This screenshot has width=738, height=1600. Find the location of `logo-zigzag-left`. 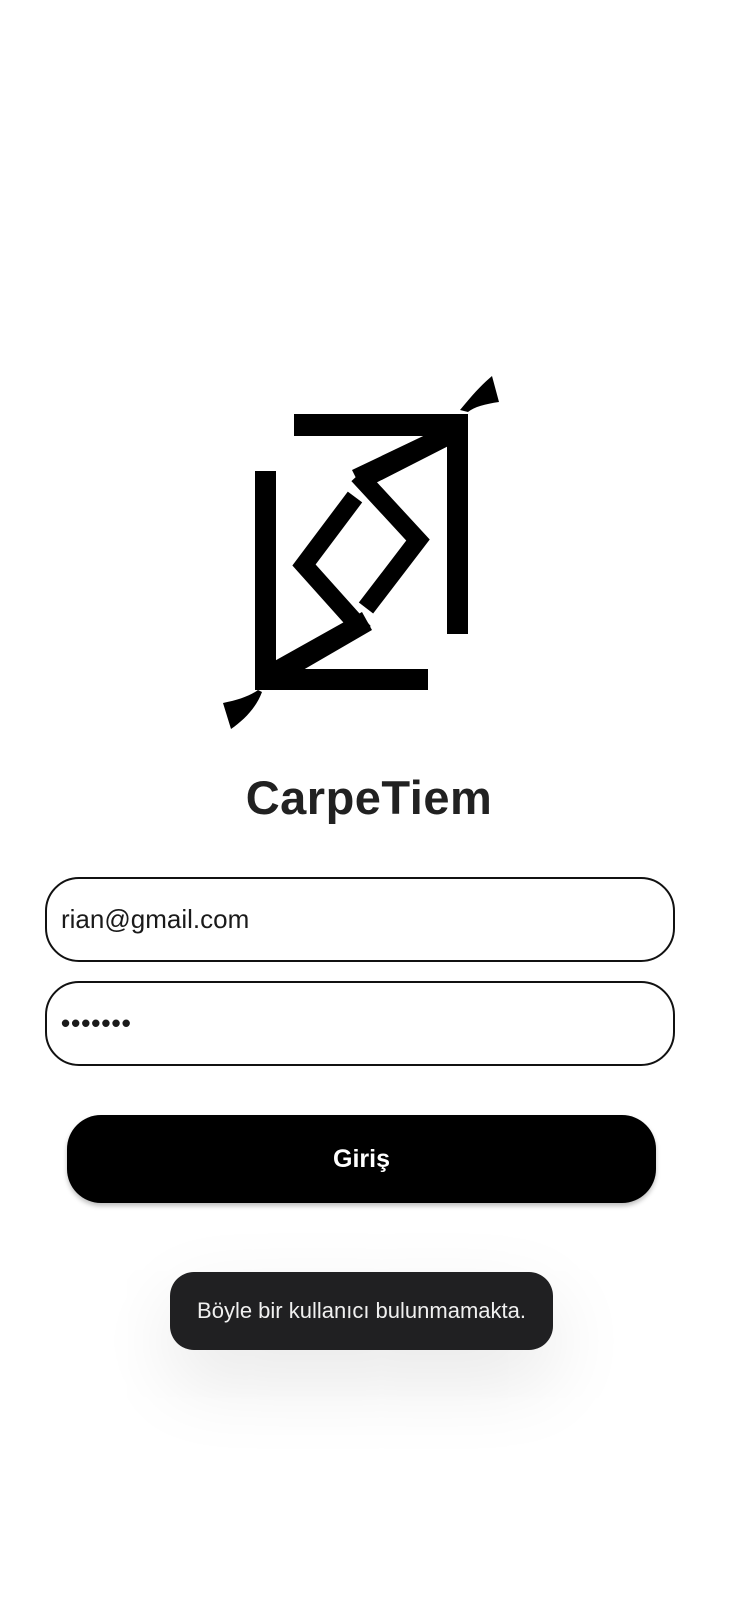

logo-zigzag-left is located at coordinates (331, 565).